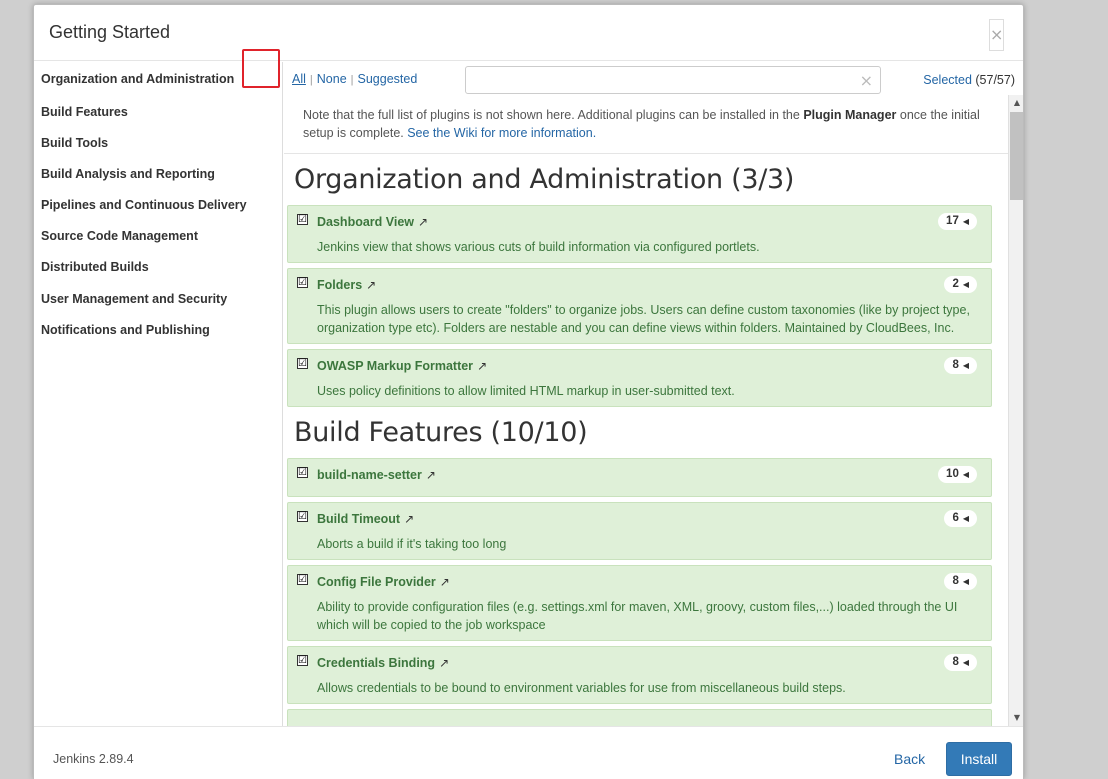 The width and height of the screenshot is (1108, 779). Describe the element at coordinates (528, 33) in the screenshot. I see `dialog-header: Getting Started ×` at that location.